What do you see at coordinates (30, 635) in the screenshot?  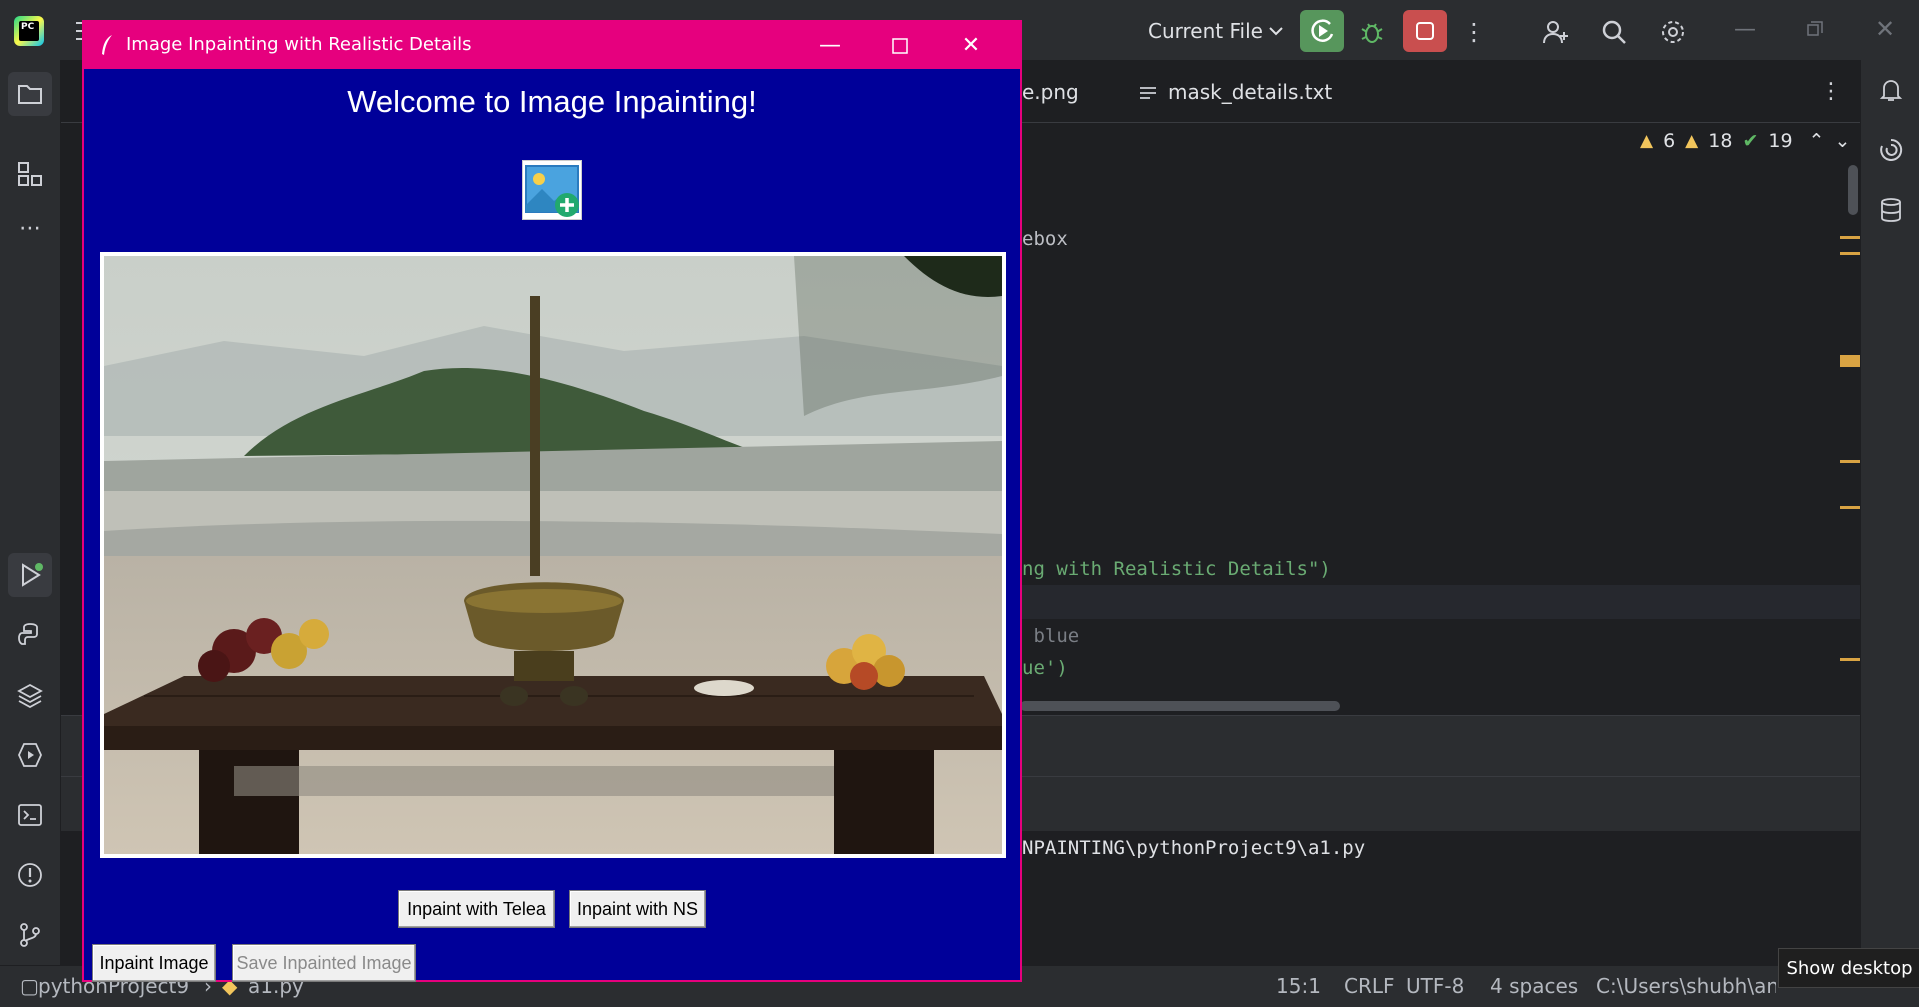 I see `python-console-icon` at bounding box center [30, 635].